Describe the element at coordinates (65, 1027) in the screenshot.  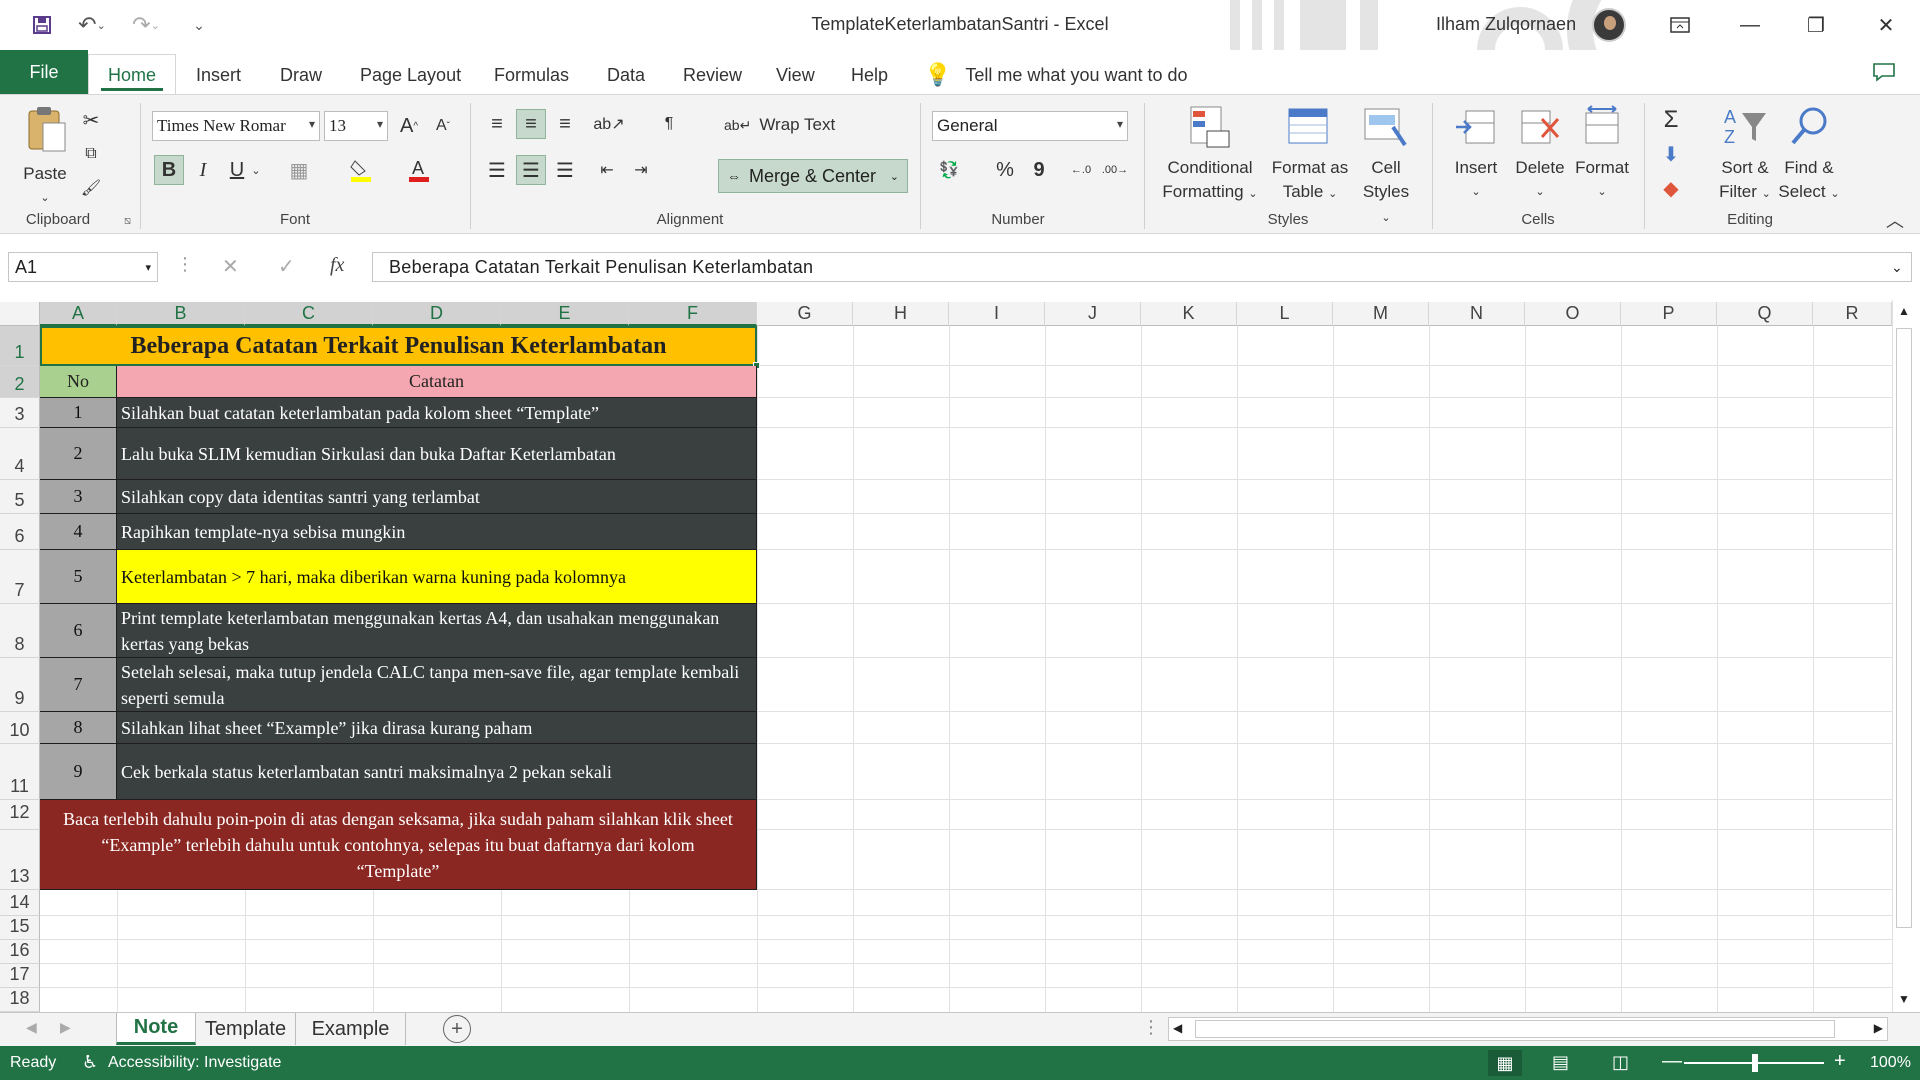
I see `next-sheet-icon: ▶` at that location.